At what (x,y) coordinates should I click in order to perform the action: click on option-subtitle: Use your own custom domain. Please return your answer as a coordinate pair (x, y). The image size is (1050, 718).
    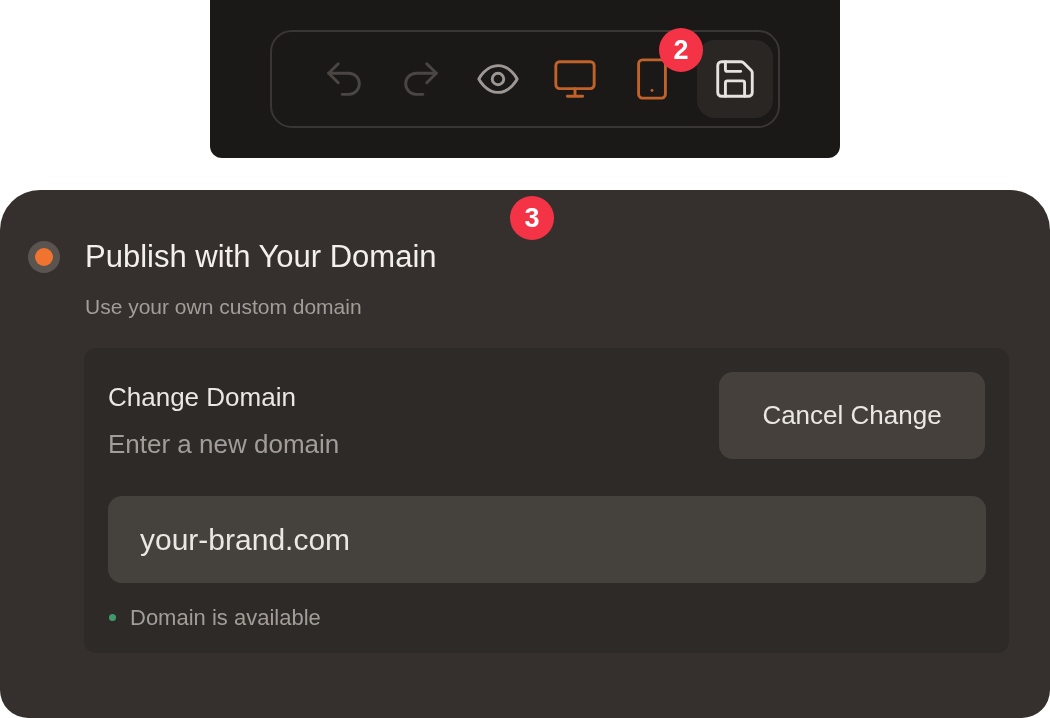
    Looking at the image, I should click on (224, 306).